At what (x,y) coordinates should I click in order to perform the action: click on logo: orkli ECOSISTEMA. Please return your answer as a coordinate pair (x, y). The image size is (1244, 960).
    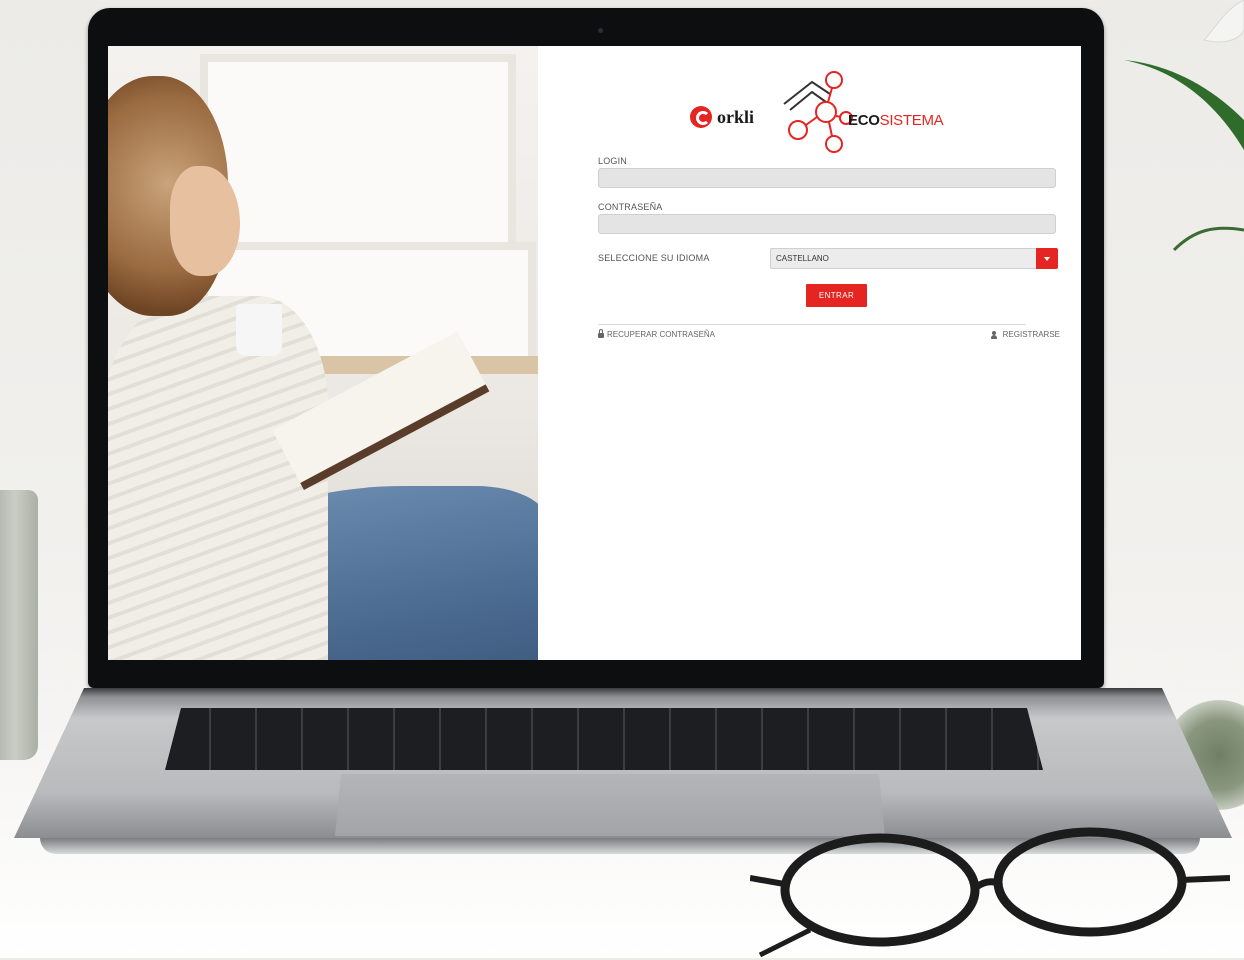
    Looking at the image, I should click on (825, 110).